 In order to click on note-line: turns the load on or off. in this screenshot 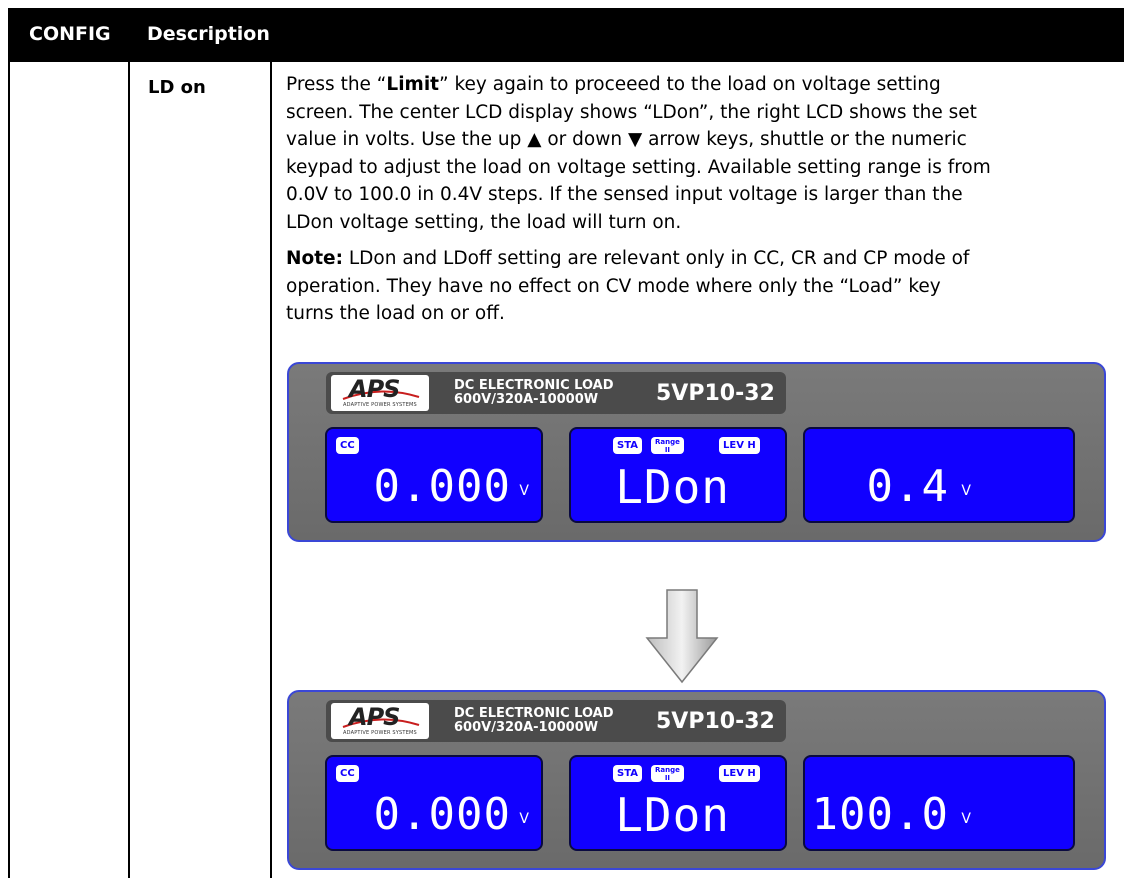, I will do `click(395, 313)`.